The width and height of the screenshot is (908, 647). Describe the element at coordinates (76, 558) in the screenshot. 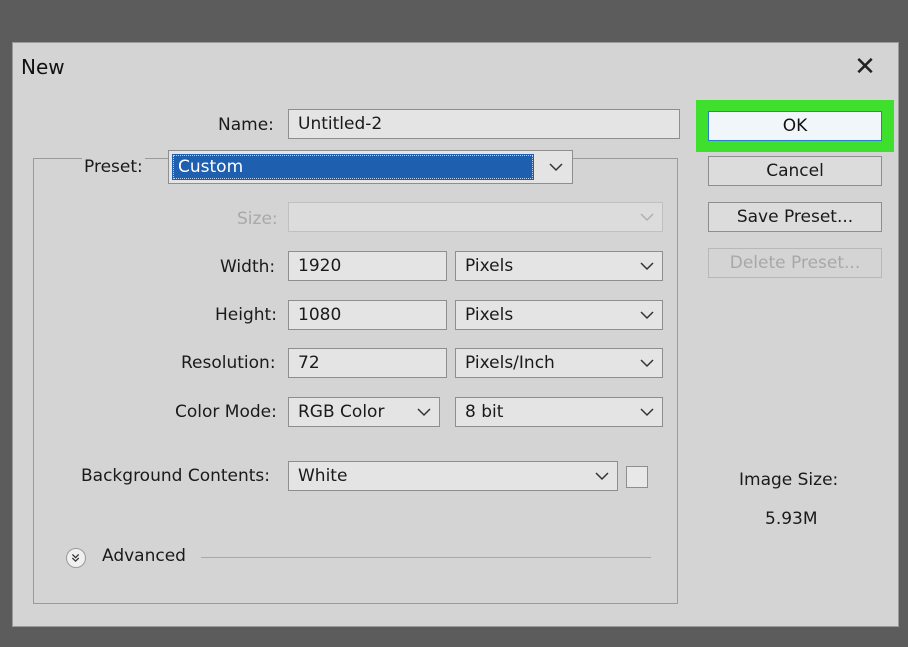

I see `double-chevron-down-icon` at that location.